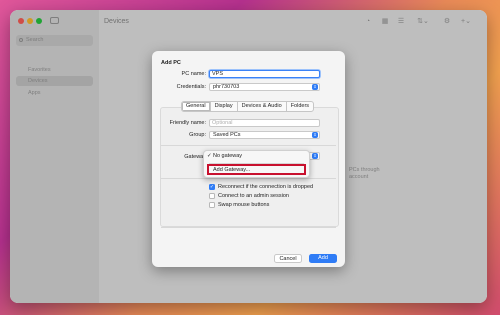  What do you see at coordinates (227, 135) in the screenshot?
I see `group-value: Saved PCs` at bounding box center [227, 135].